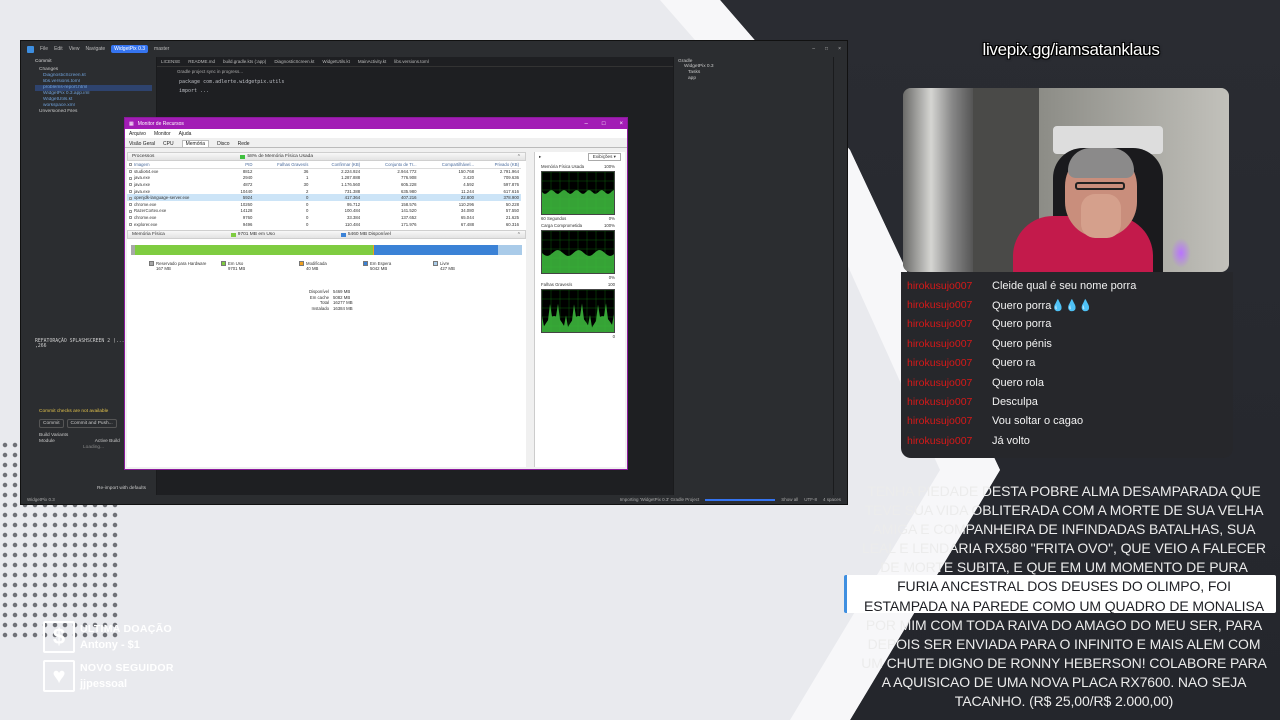 The height and width of the screenshot is (720, 1280). What do you see at coordinates (195, 143) in the screenshot?
I see `tab-memory: Memória` at bounding box center [195, 143].